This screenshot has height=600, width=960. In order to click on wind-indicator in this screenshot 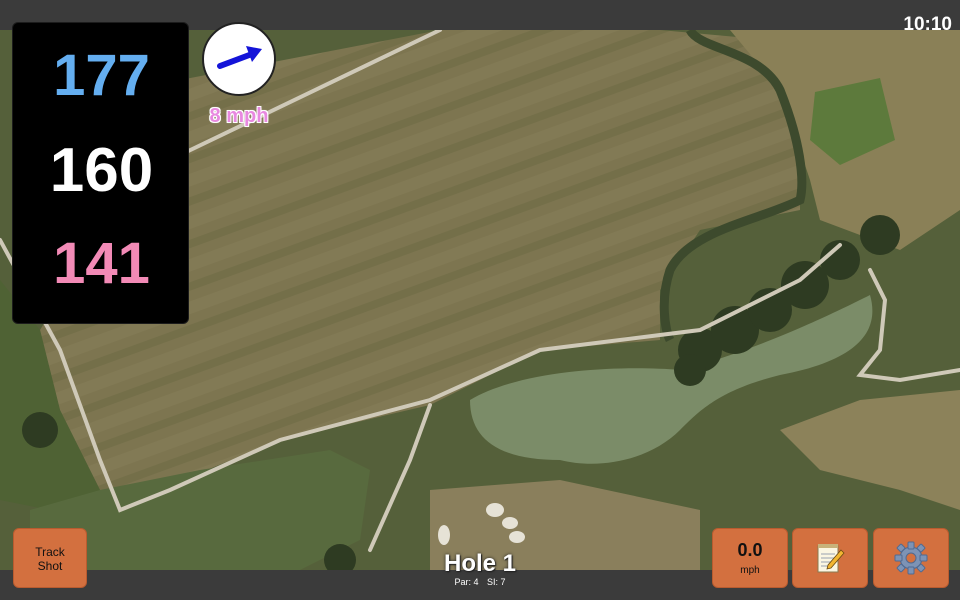, I will do `click(239, 59)`.